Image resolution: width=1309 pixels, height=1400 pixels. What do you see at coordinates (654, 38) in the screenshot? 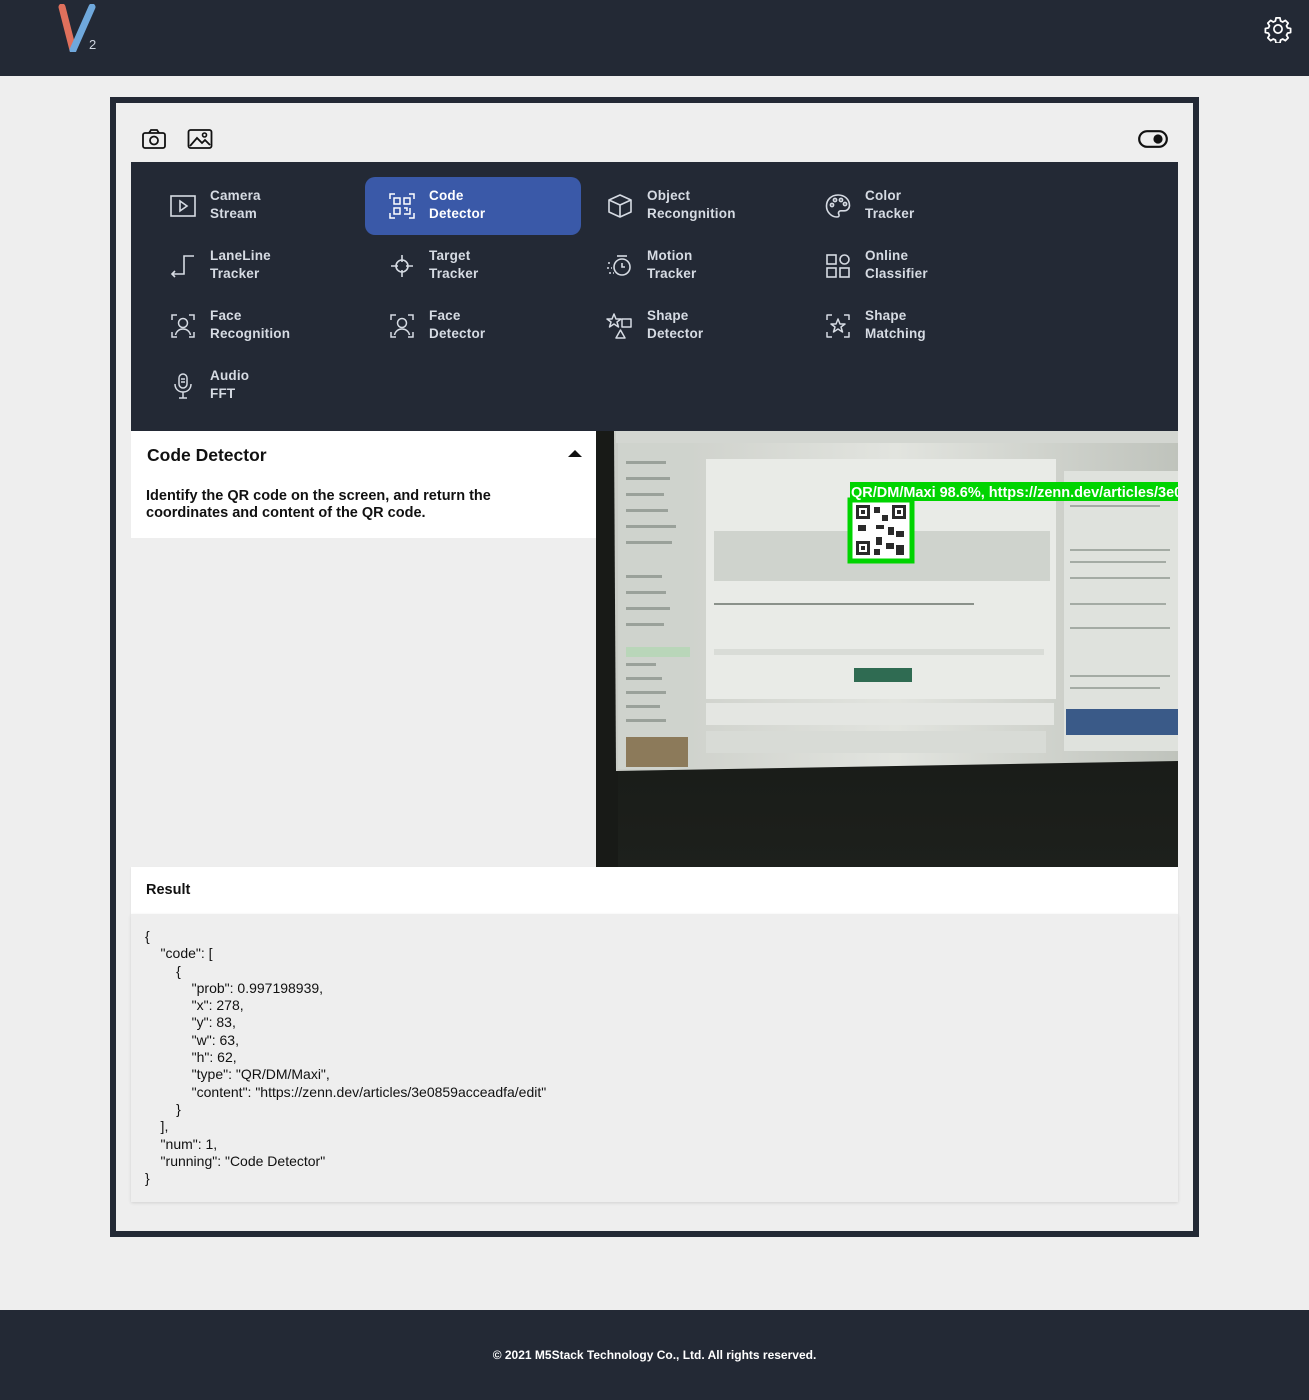
I see `top-bar: 2` at bounding box center [654, 38].